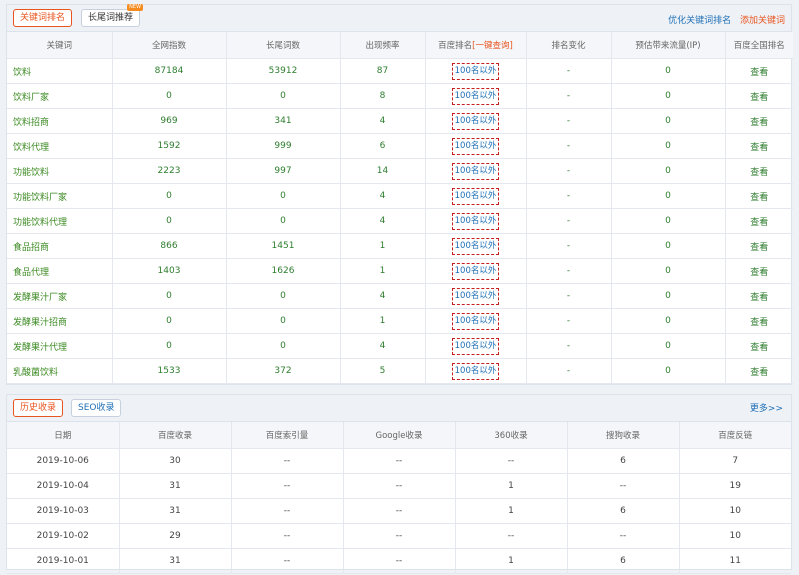 This screenshot has height=575, width=799. Describe the element at coordinates (287, 461) in the screenshot. I see `baidu-index-volume-value: --` at that location.